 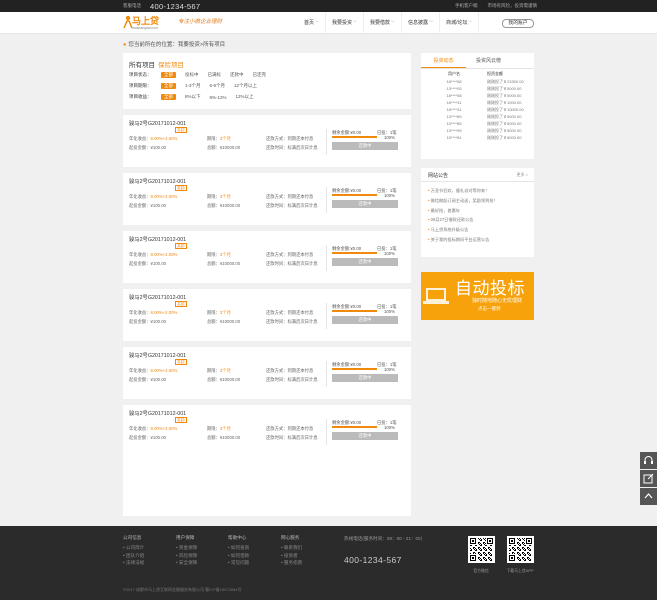 I want to click on promo-subtitle: 独时随地随心无忧理财, so click(x=497, y=301).